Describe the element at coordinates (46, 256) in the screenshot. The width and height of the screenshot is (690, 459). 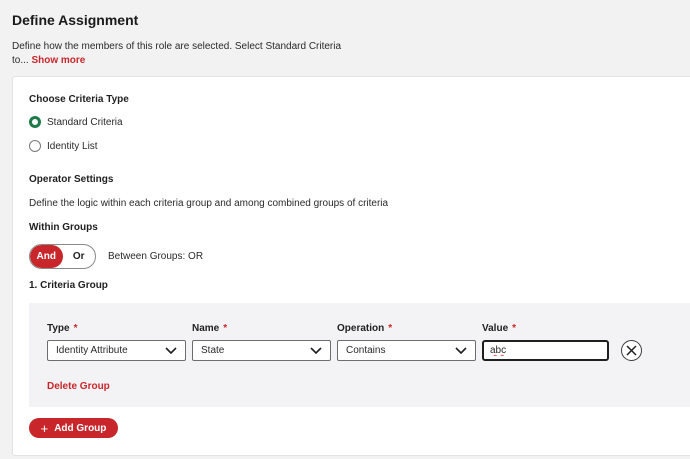
I see `toggle-and-option: And` at that location.